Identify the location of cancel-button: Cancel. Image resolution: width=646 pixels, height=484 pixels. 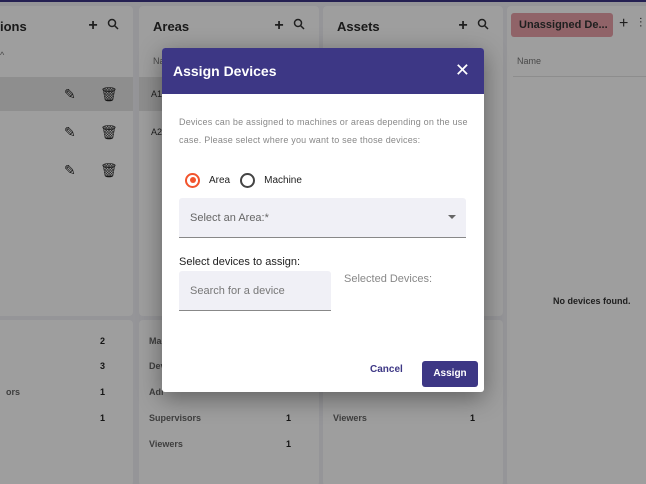
(386, 369).